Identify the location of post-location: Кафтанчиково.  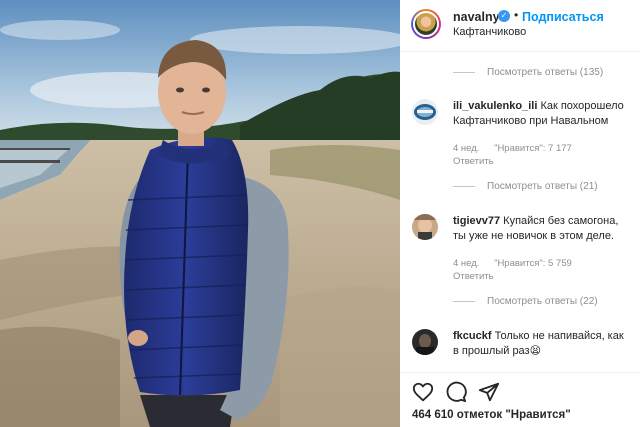
(489, 32).